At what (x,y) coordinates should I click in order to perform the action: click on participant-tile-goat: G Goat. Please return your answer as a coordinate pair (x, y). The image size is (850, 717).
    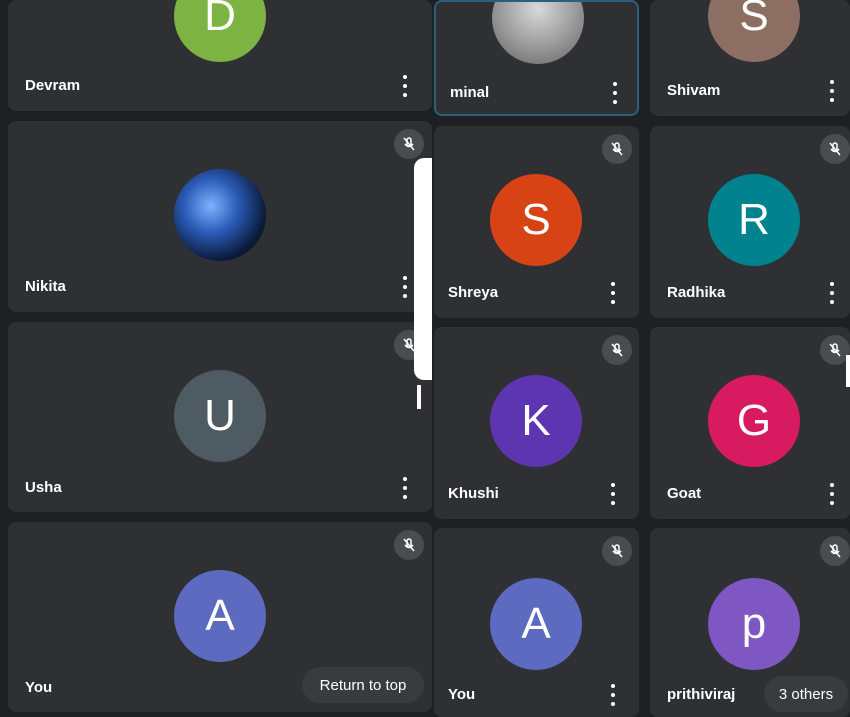
    Looking at the image, I should click on (750, 423).